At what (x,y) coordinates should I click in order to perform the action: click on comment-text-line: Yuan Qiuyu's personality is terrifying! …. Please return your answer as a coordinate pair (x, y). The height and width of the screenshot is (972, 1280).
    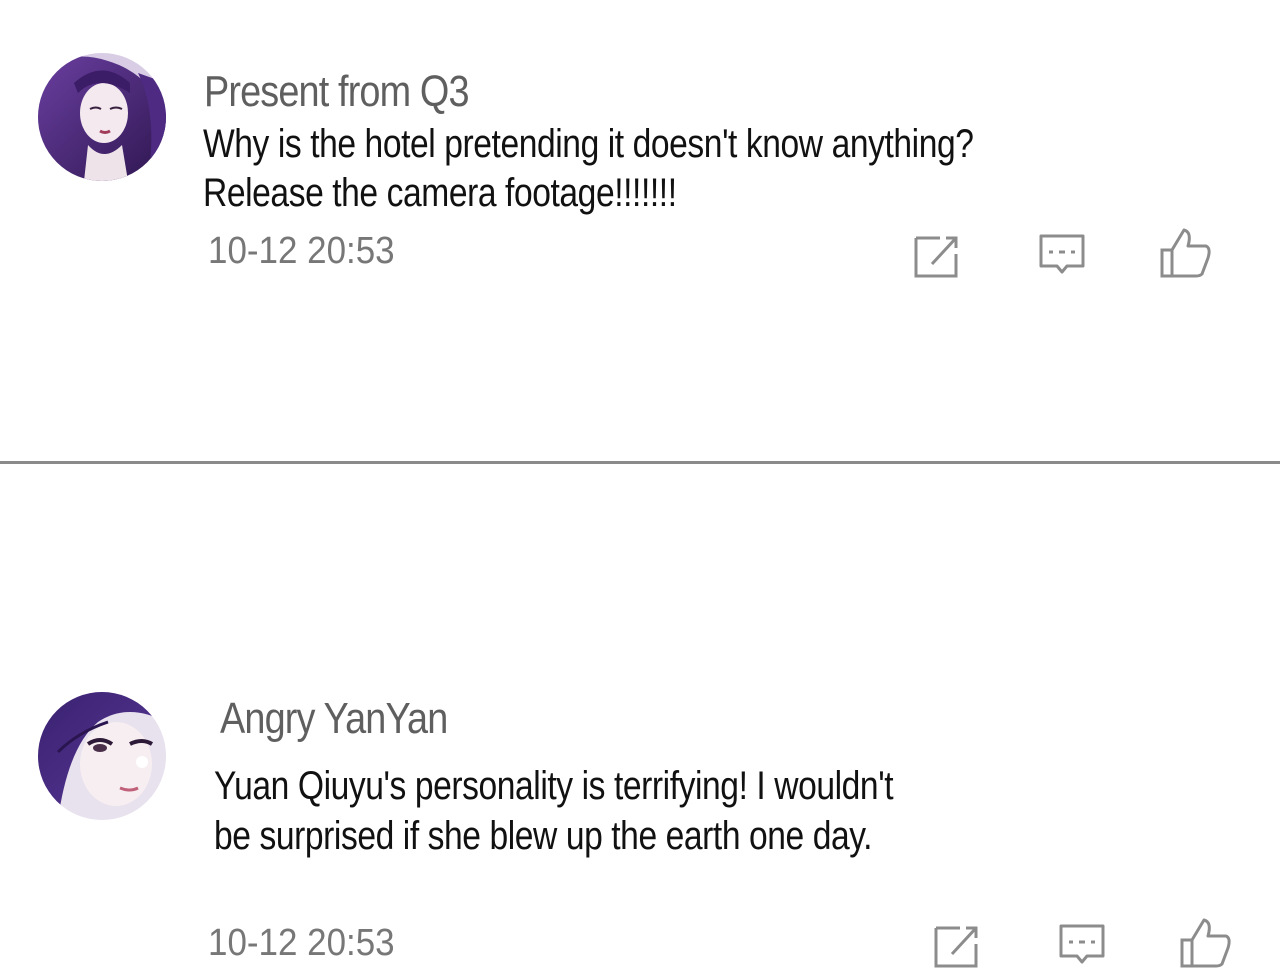
    Looking at the image, I should click on (554, 786).